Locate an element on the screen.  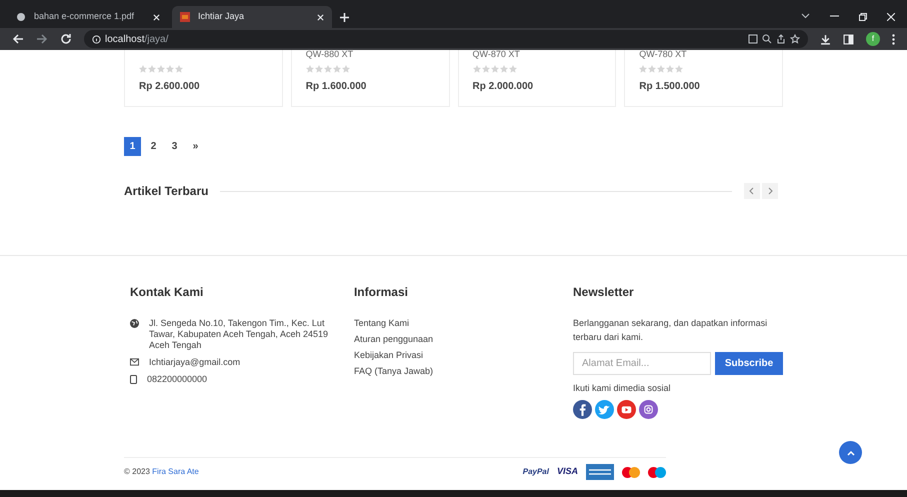
chevron-right-icon is located at coordinates (770, 191).